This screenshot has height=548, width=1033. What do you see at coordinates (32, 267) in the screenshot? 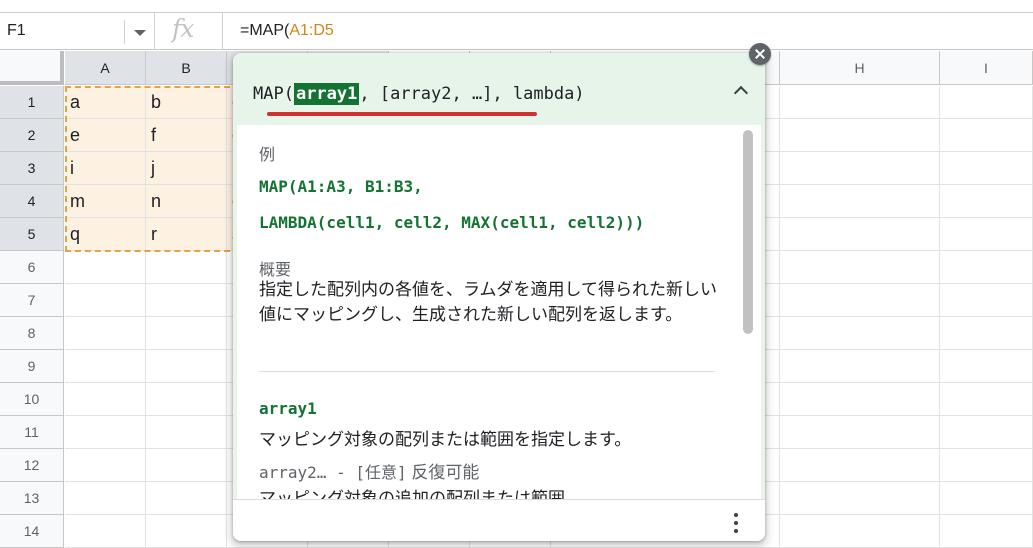
I see `row-header-6: 6` at bounding box center [32, 267].